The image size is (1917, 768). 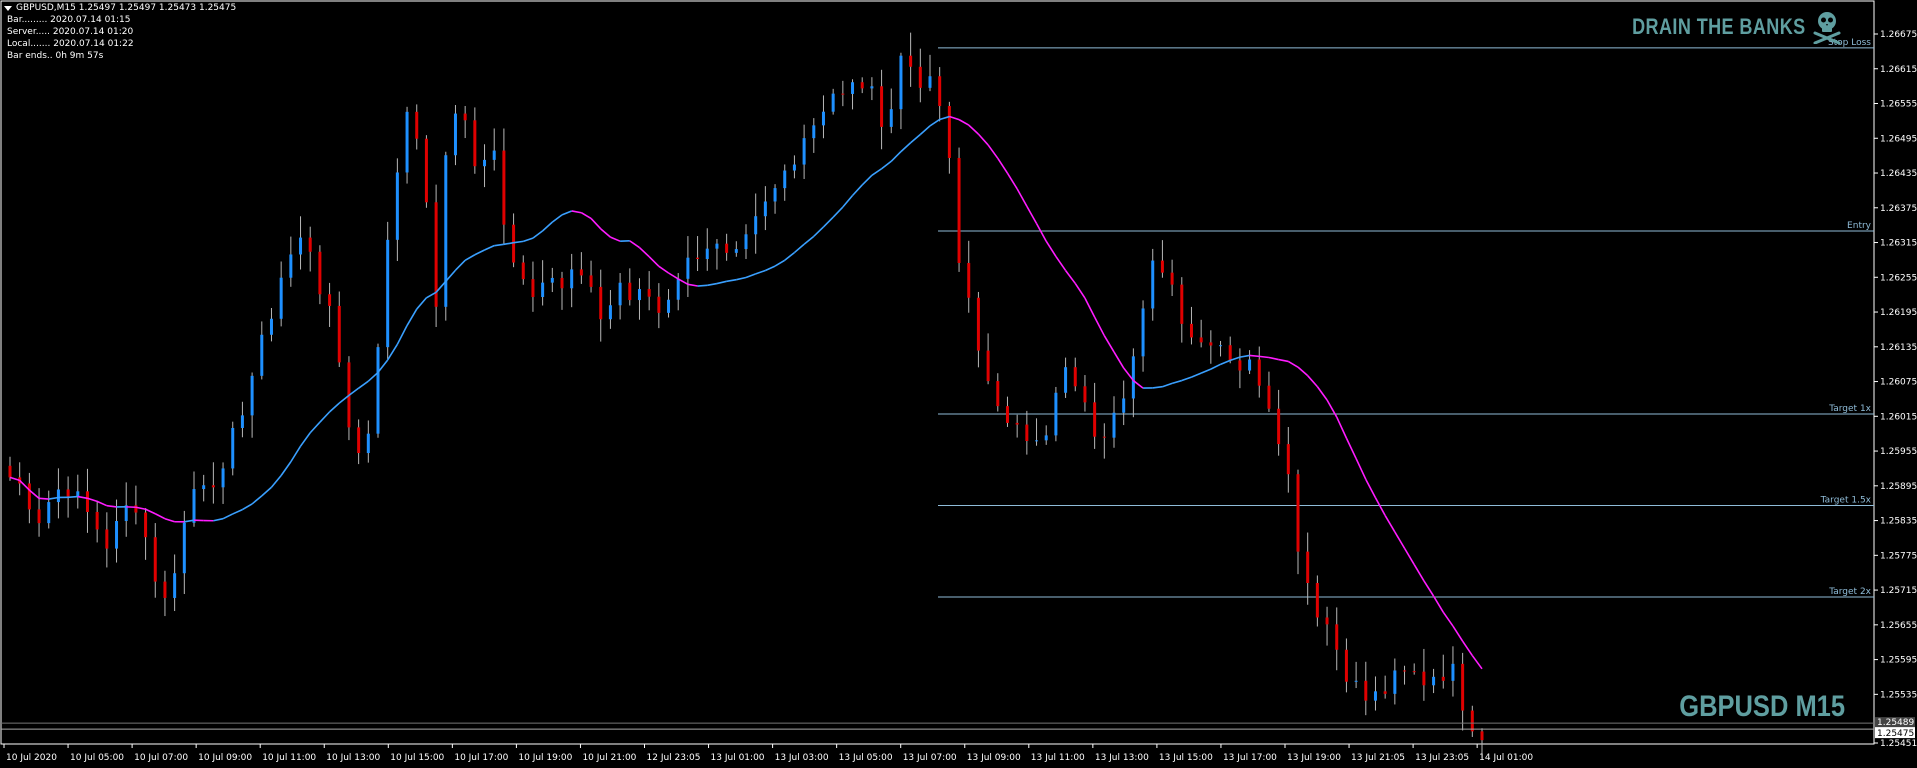 I want to click on time-tick-label: 13 Jul 01:00, so click(x=738, y=758).